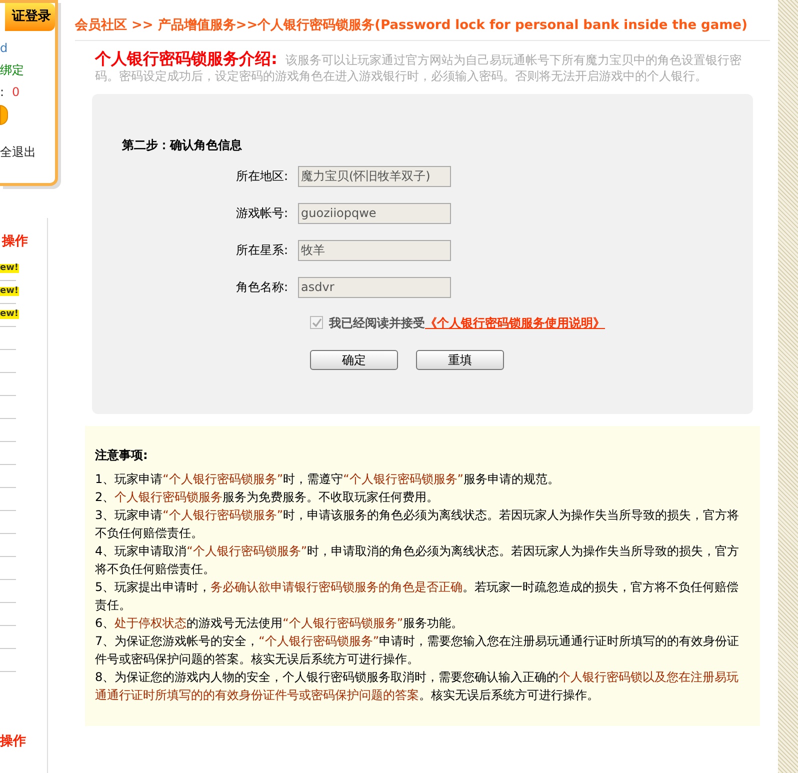  Describe the element at coordinates (422, 26) in the screenshot. I see `breadcrumb: 会员社区 >> 产品增值服务>>个人银行密码锁服务(Password lock for personal bank inside the game)` at that location.